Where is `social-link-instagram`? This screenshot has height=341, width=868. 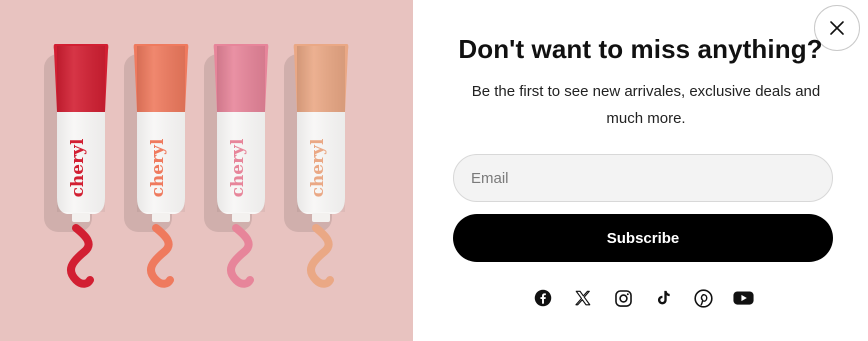
social-link-instagram is located at coordinates (623, 298).